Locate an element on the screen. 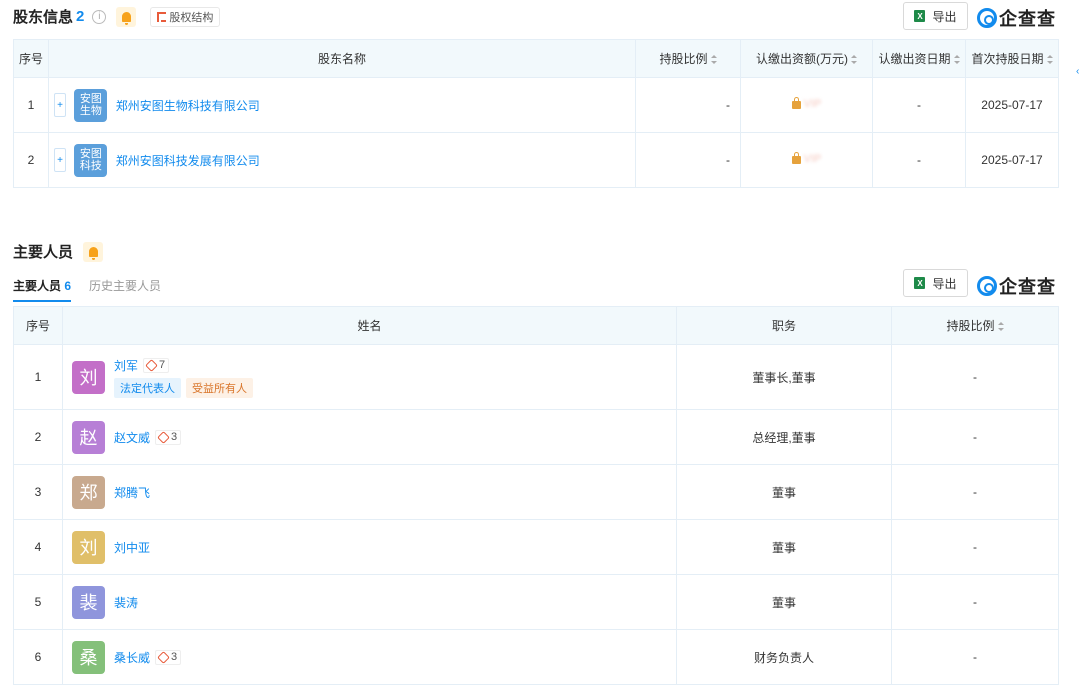 The height and width of the screenshot is (688, 1080). shareholders-title: 股东信息 is located at coordinates (43, 17).